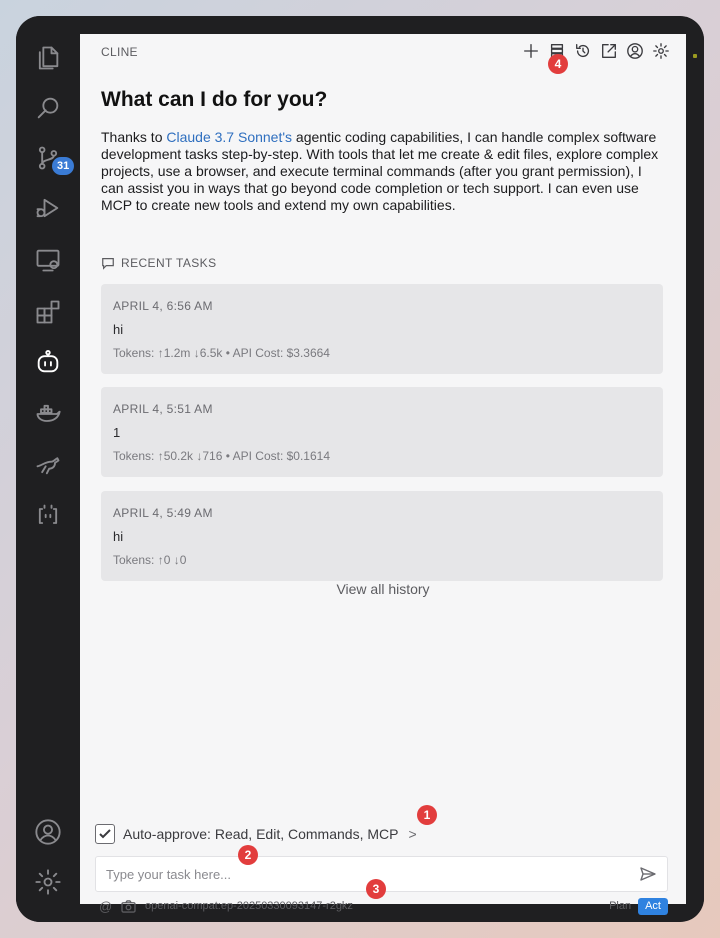 The image size is (720, 938). What do you see at coordinates (661, 51) in the screenshot?
I see `settings-icon` at bounding box center [661, 51].